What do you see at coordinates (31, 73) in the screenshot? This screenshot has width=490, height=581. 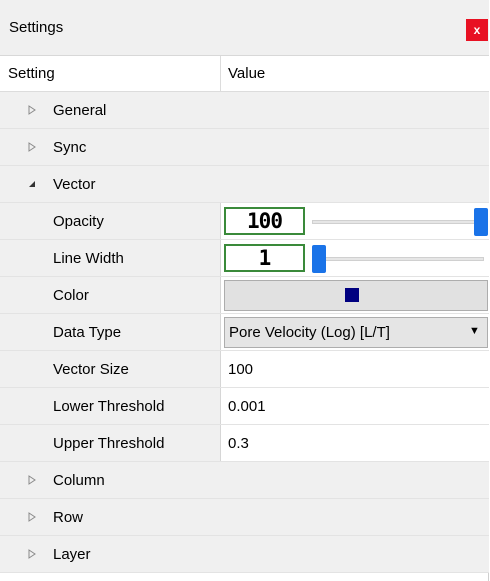 I see `setting-column-header: Setting` at bounding box center [31, 73].